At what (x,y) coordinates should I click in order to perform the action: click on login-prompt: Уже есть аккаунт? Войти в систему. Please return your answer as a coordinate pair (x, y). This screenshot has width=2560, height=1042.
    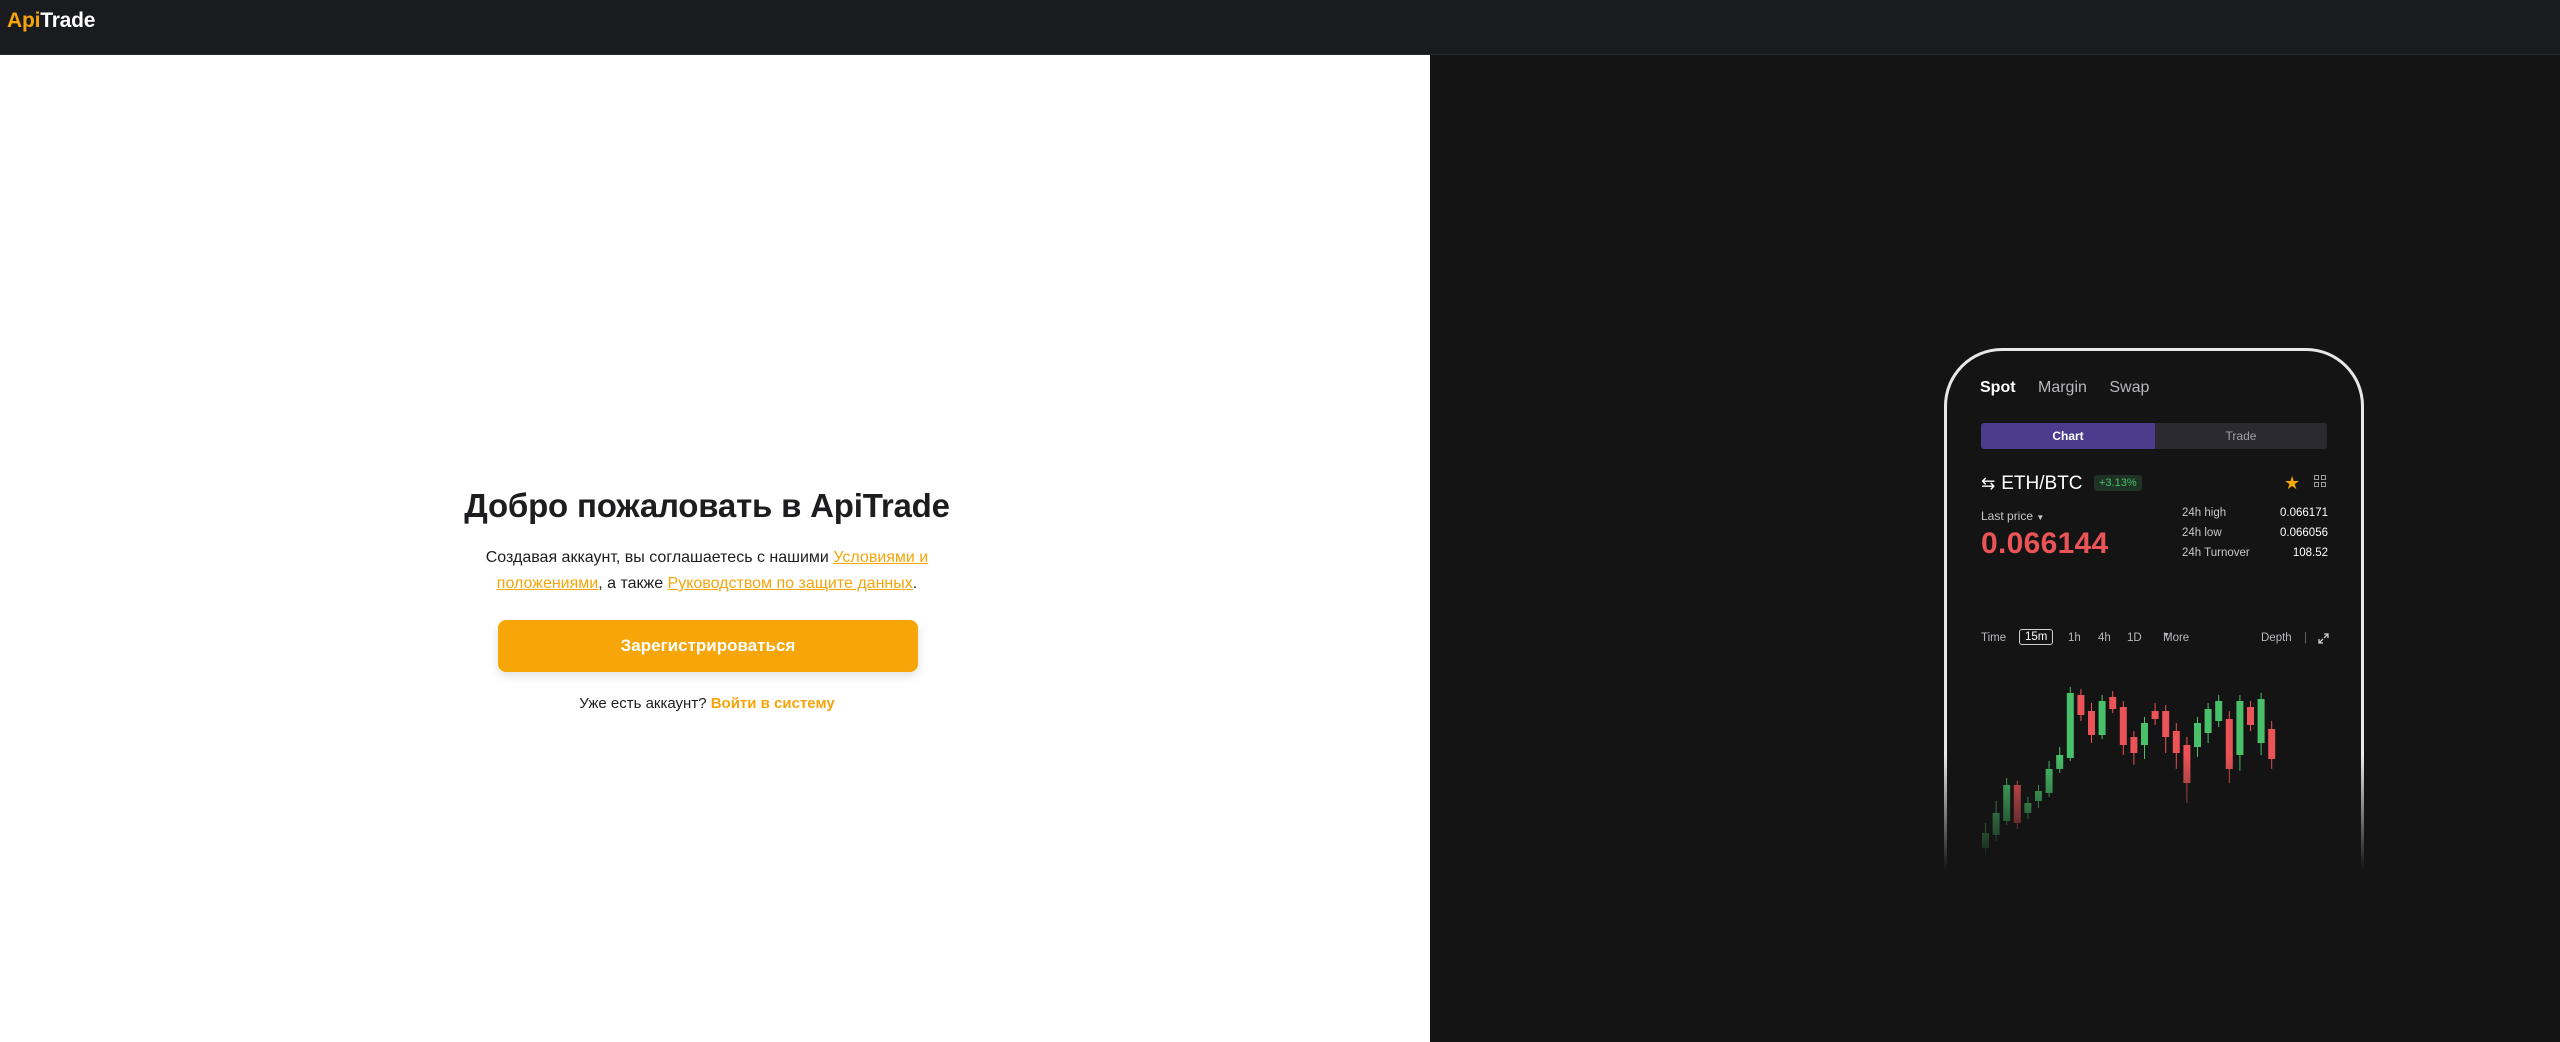
    Looking at the image, I should click on (707, 703).